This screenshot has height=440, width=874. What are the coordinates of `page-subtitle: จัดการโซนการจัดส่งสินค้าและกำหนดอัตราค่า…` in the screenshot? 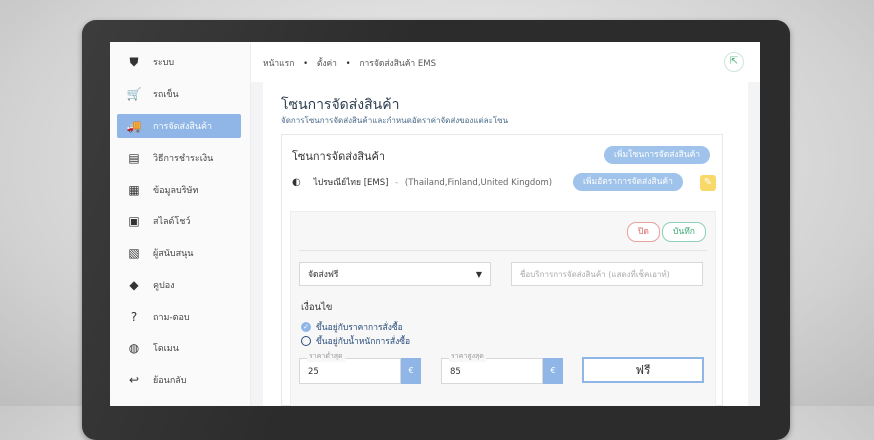 It's located at (395, 120).